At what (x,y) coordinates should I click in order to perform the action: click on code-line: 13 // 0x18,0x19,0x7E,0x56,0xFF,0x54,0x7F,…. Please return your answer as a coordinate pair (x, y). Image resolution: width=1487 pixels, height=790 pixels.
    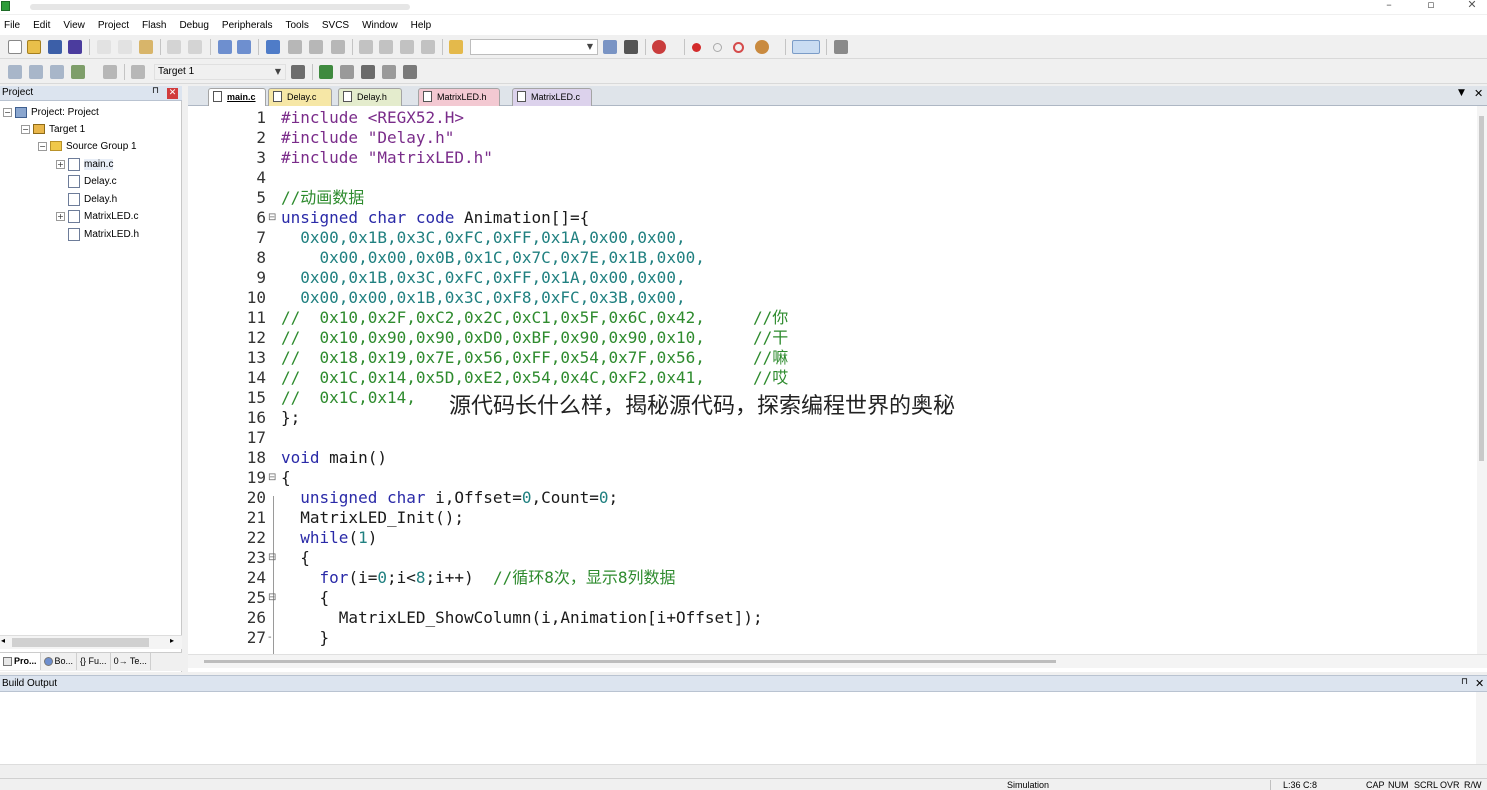
    Looking at the image, I should click on (830, 358).